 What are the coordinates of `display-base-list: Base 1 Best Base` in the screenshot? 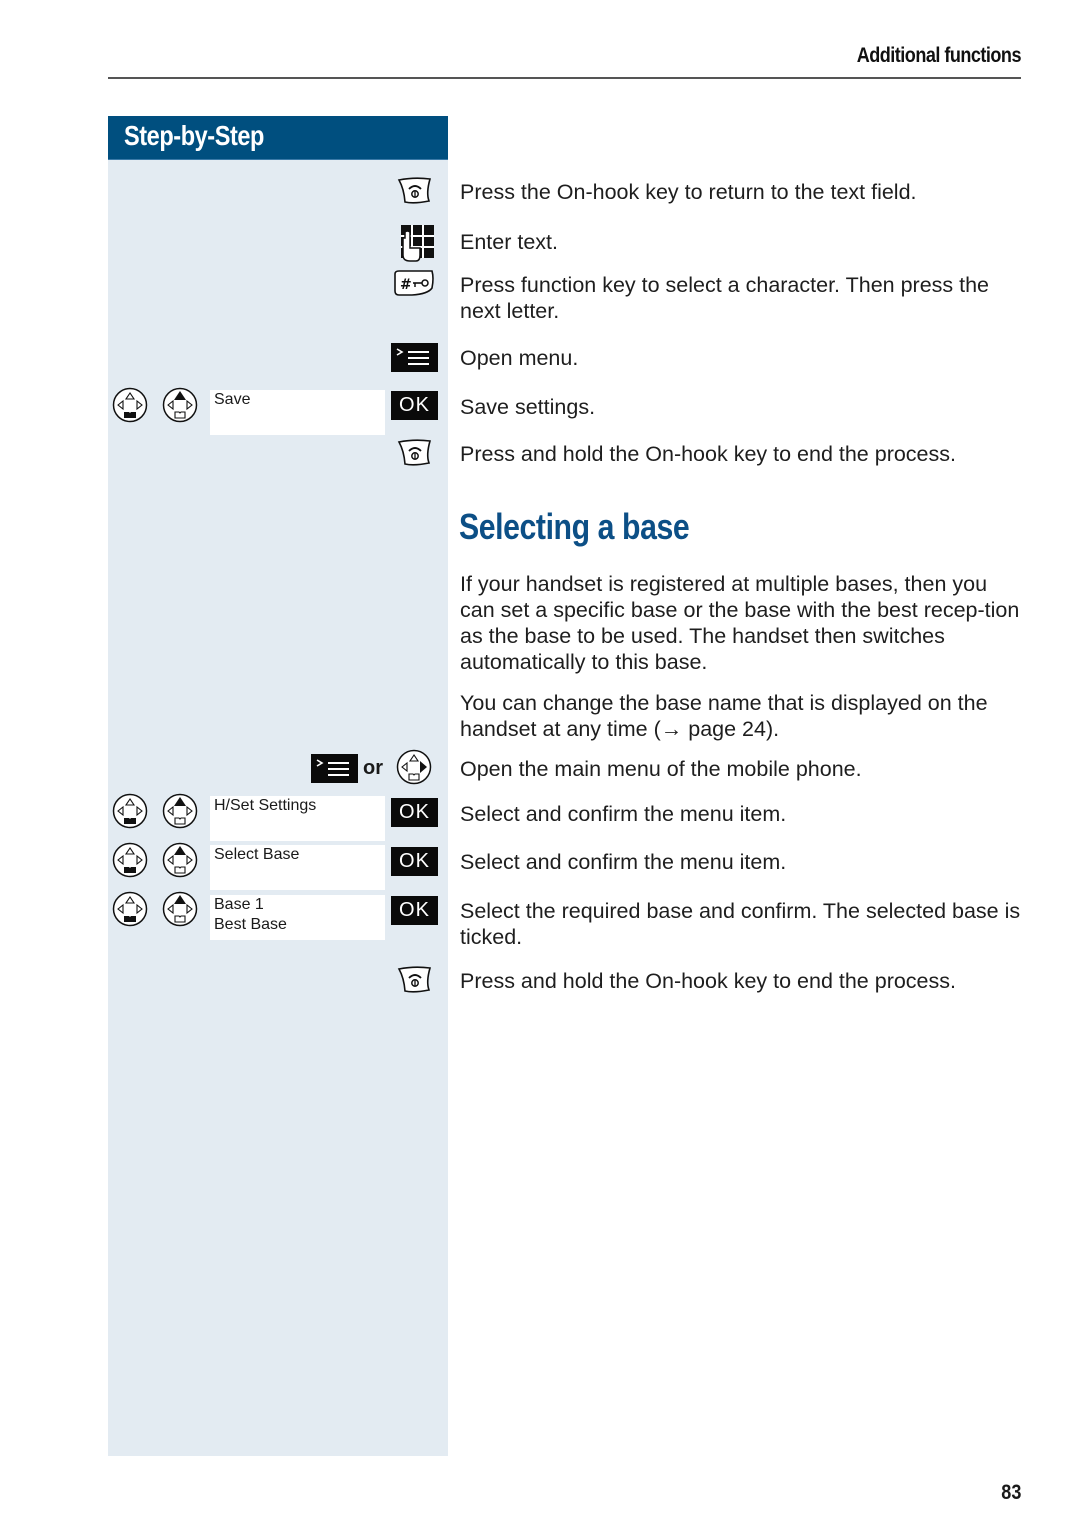 It's located at (297, 917).